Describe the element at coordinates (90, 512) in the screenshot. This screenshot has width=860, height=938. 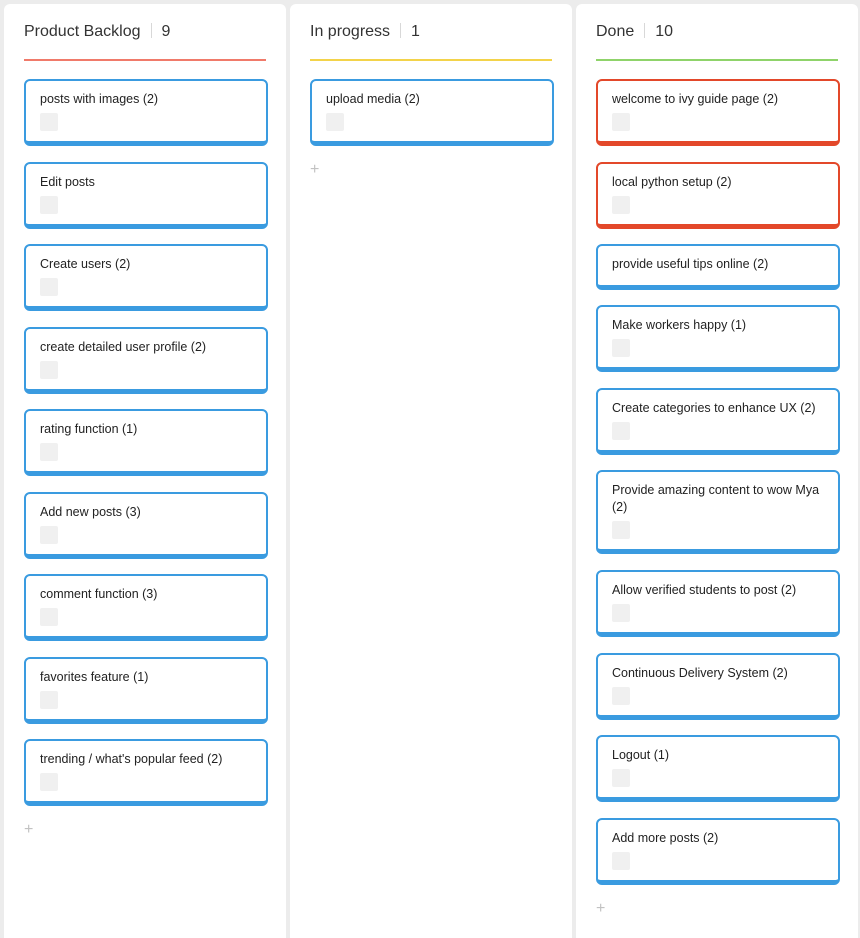
I see `card-title: Add new posts (3)` at that location.